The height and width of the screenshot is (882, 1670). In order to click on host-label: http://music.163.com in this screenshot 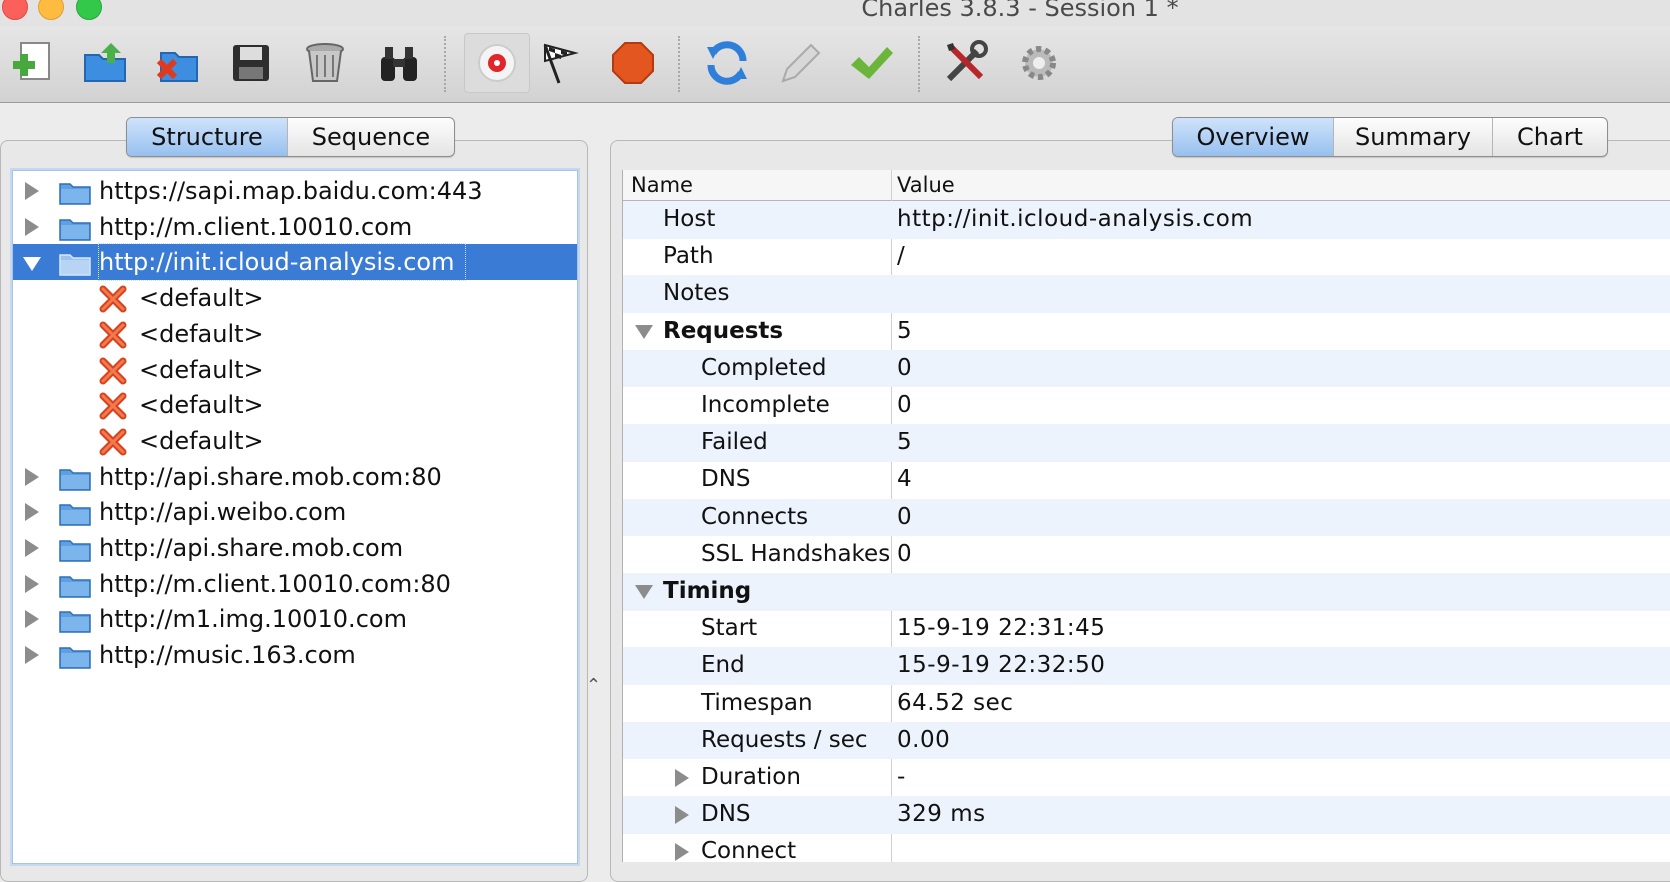, I will do `click(227, 655)`.